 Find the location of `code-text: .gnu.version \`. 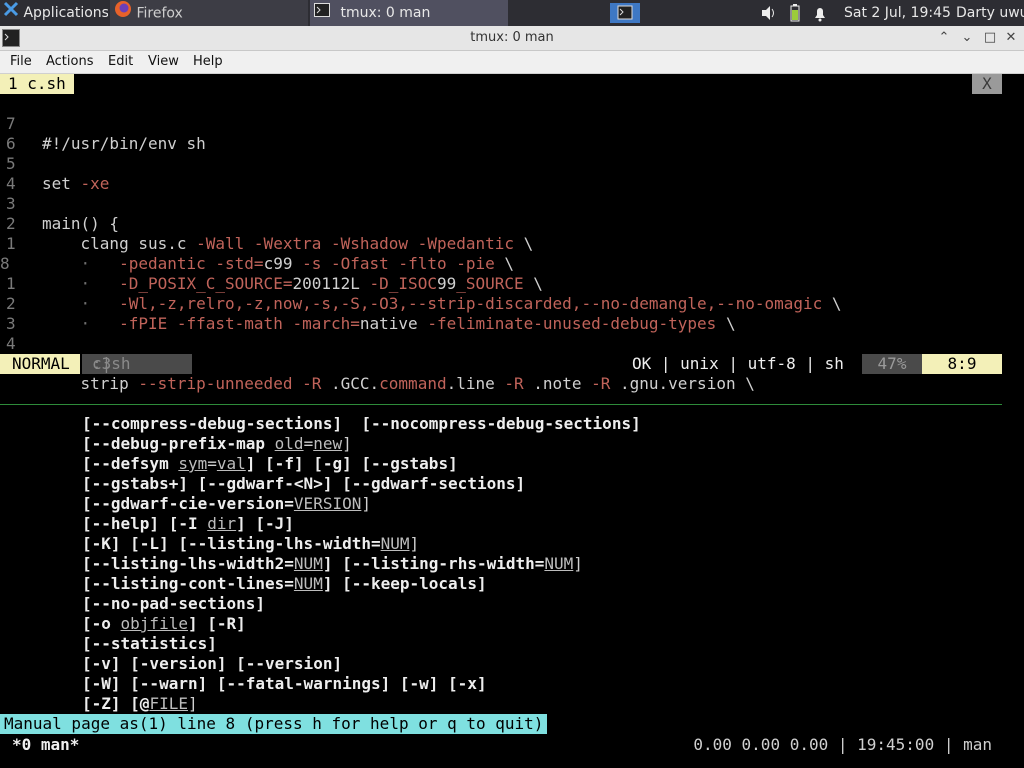

code-text: .gnu.version \ is located at coordinates (682, 383).